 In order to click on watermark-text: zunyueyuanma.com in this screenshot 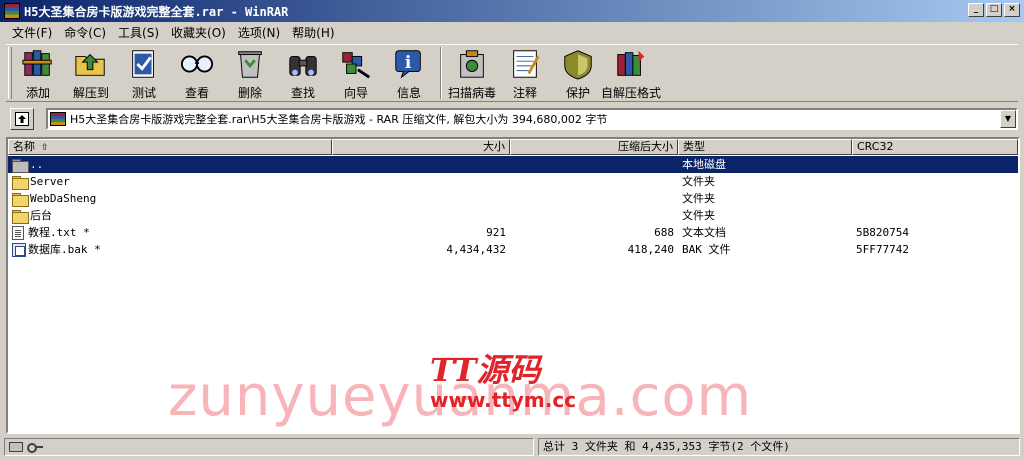, I will do `click(460, 396)`.